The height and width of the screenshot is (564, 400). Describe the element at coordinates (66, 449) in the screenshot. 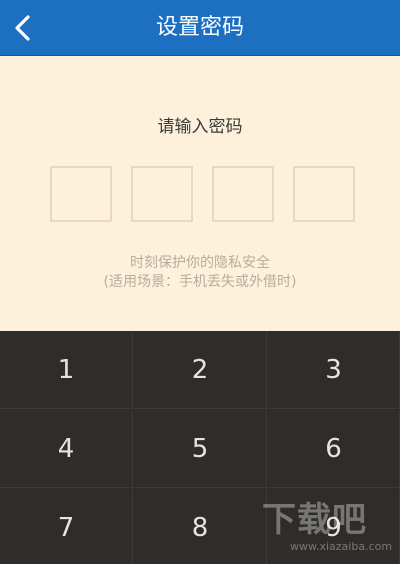

I see `key-4: 4` at that location.